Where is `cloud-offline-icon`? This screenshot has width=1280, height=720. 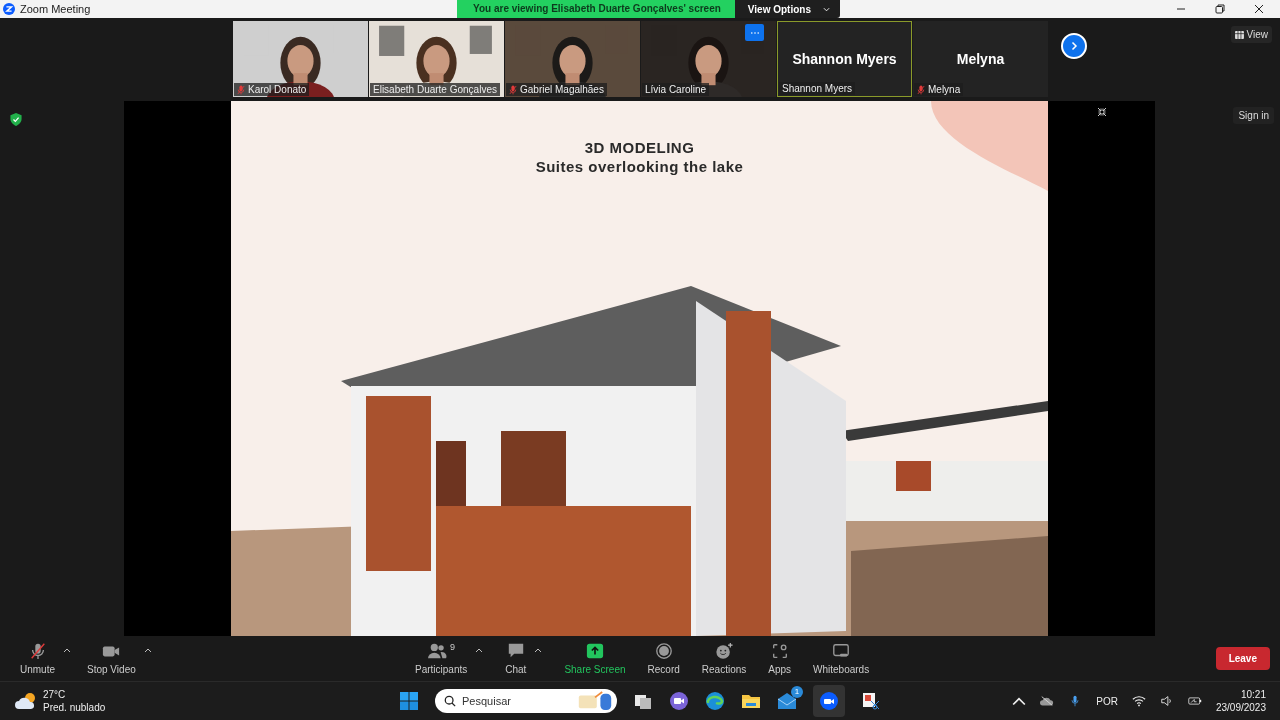
cloud-offline-icon is located at coordinates (1047, 701).